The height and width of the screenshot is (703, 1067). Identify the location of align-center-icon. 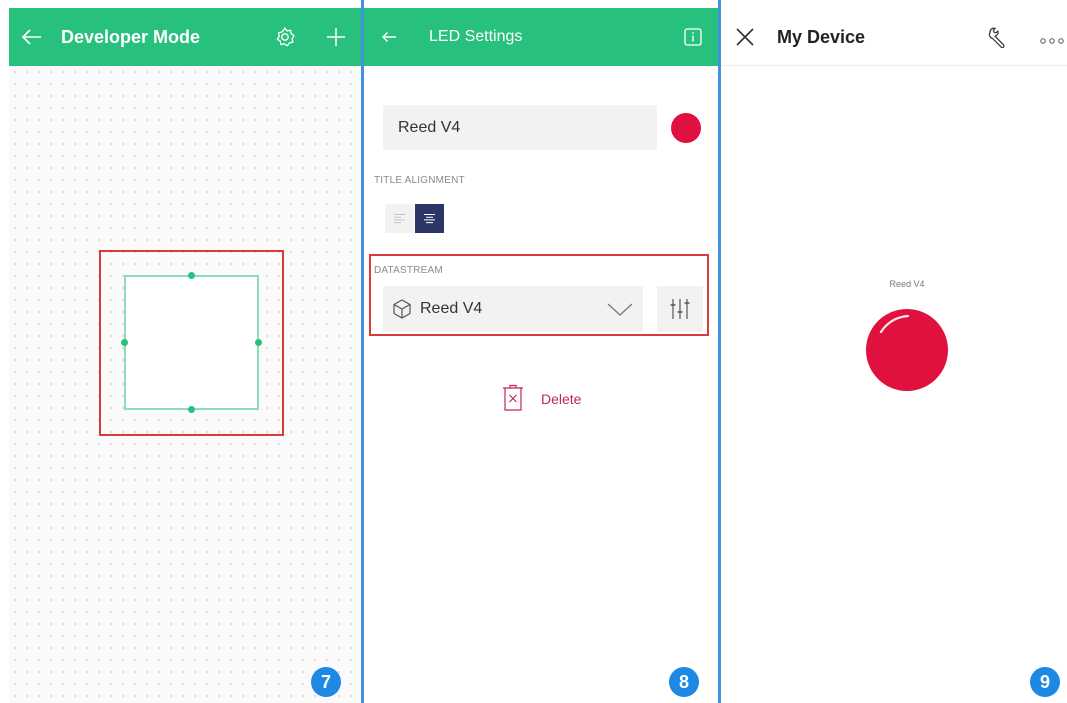
(429, 219).